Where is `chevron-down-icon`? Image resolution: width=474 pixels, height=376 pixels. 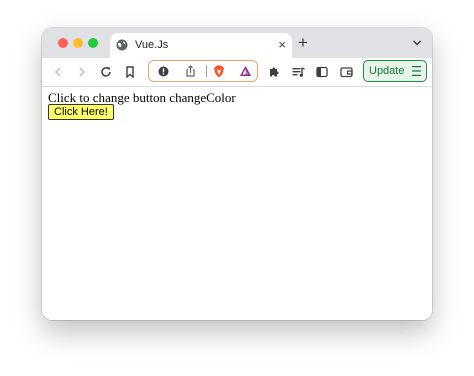 chevron-down-icon is located at coordinates (417, 43).